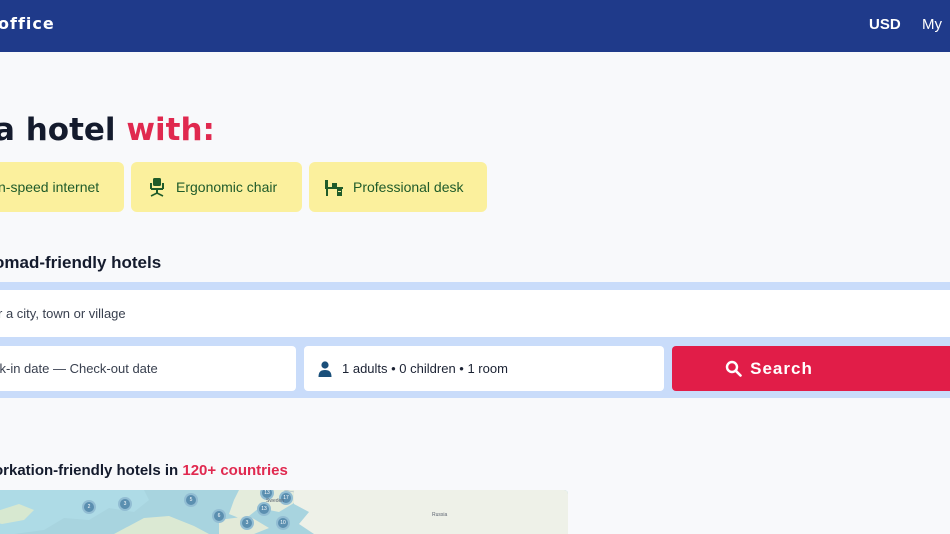 This screenshot has height=534, width=950. What do you see at coordinates (157, 187) in the screenshot?
I see `chair-icon` at bounding box center [157, 187].